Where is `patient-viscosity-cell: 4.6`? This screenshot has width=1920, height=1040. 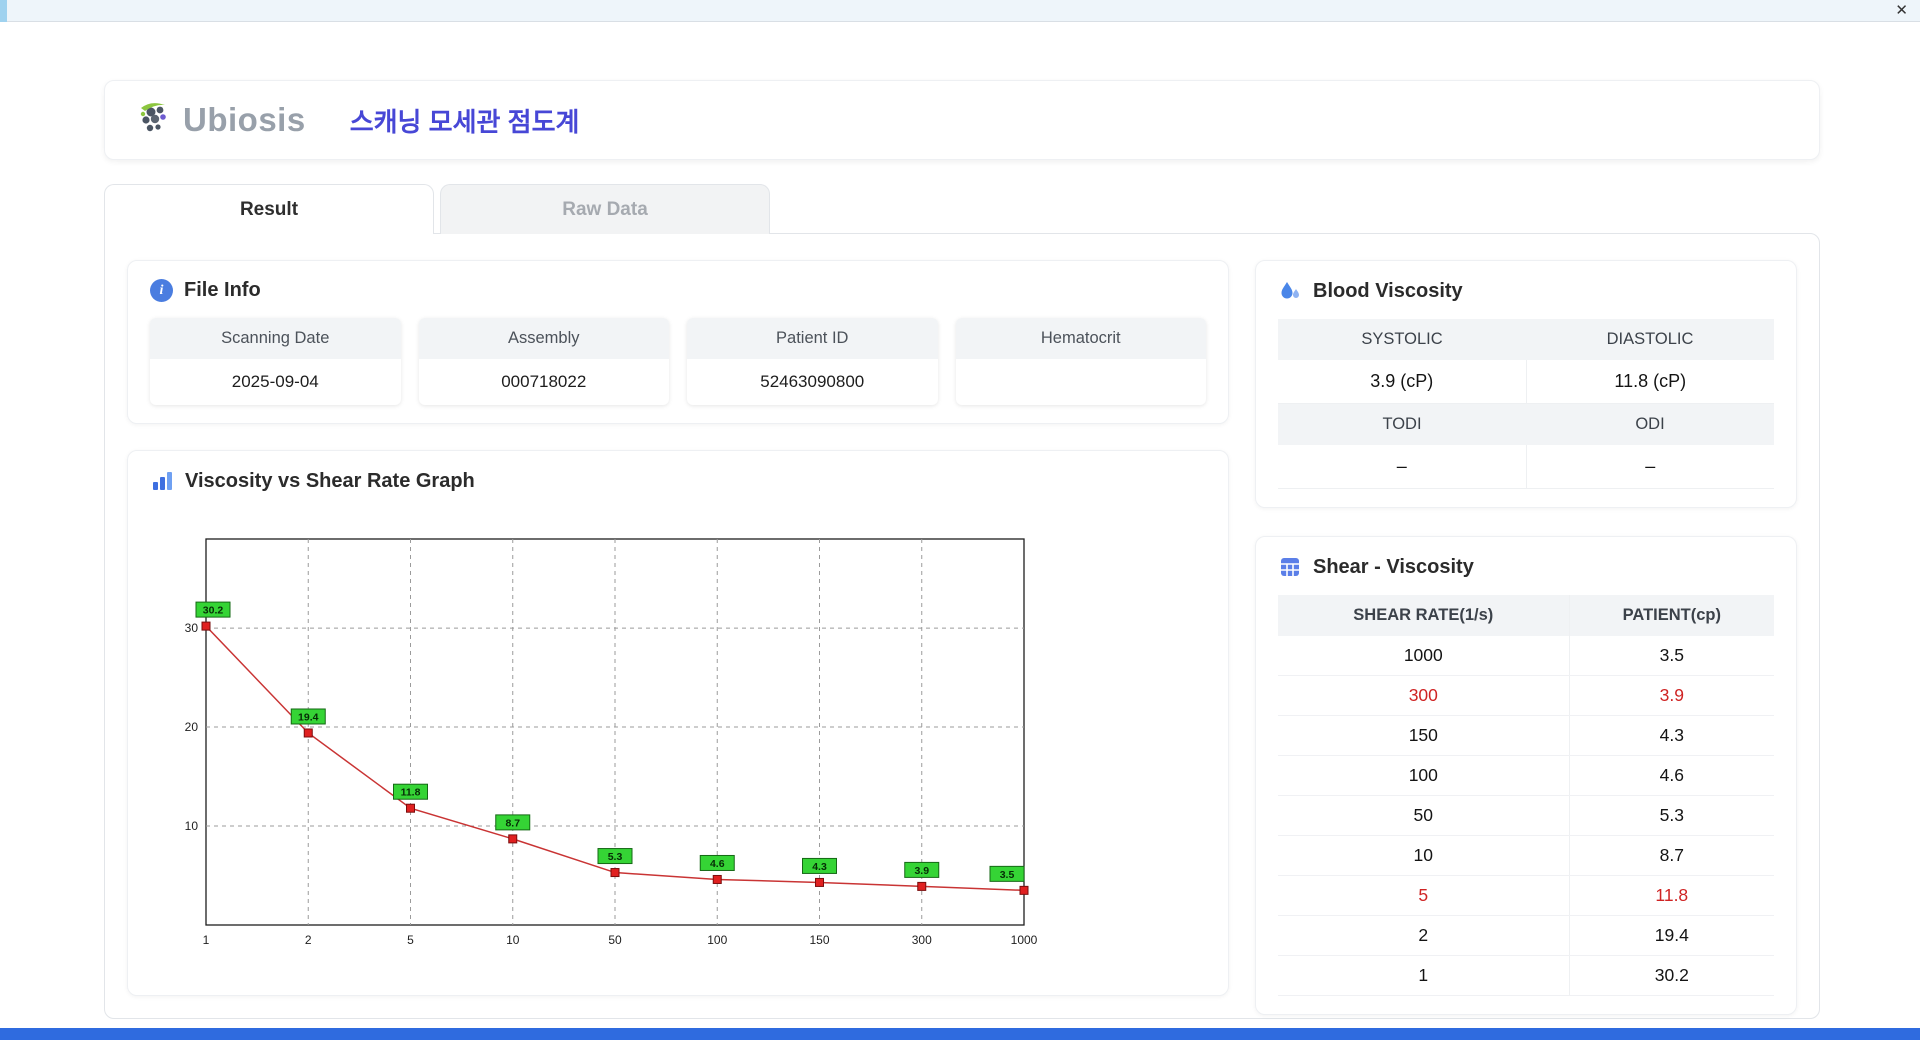 patient-viscosity-cell: 4.6 is located at coordinates (1671, 775).